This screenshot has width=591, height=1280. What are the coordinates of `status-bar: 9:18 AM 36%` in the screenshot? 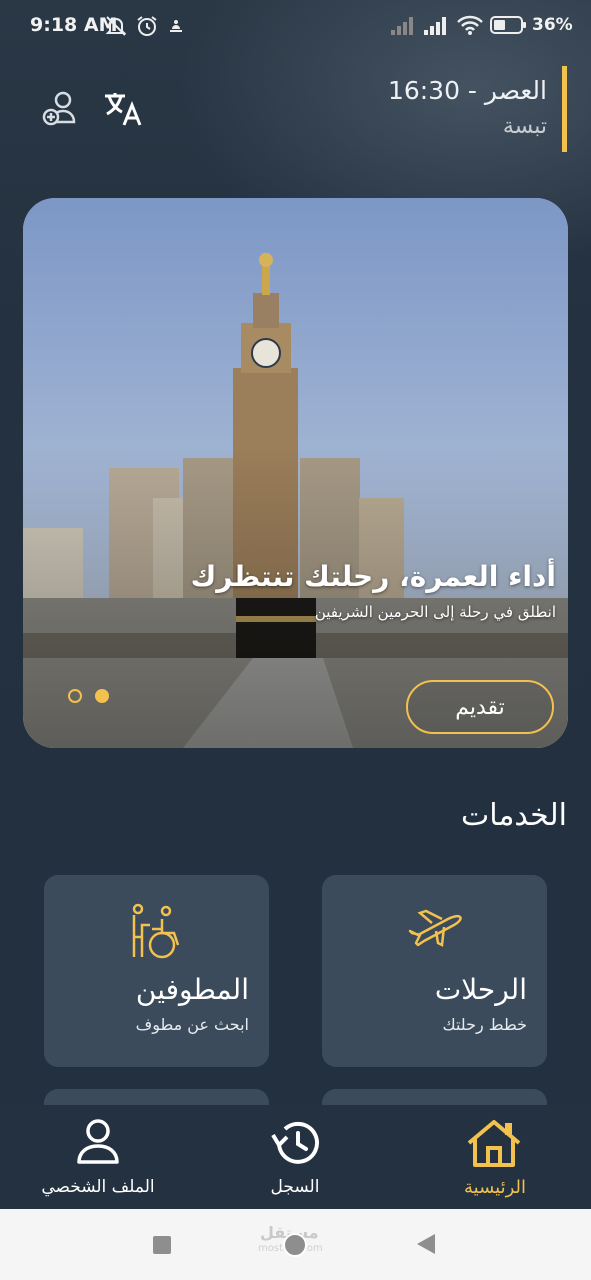 It's located at (295, 26).